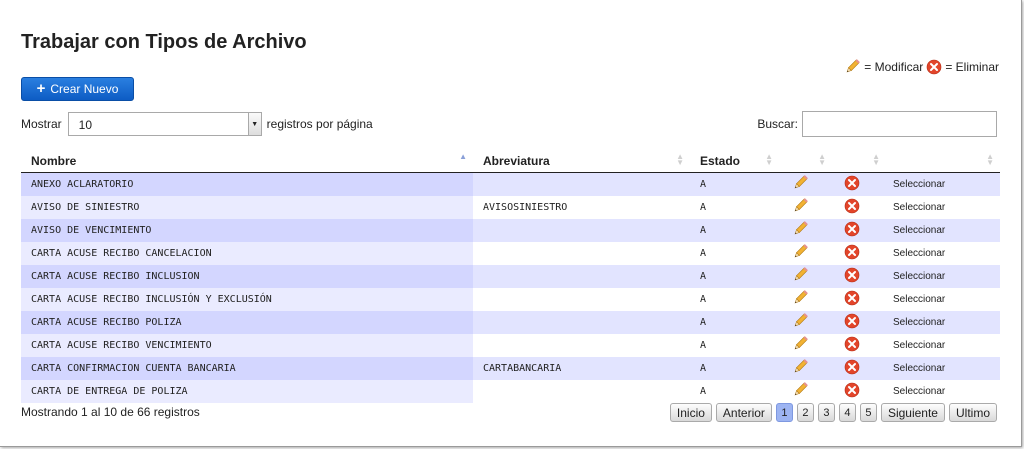 The height and width of the screenshot is (449, 1024). What do you see at coordinates (972, 412) in the screenshot?
I see `page-last-button: Ultimo` at bounding box center [972, 412].